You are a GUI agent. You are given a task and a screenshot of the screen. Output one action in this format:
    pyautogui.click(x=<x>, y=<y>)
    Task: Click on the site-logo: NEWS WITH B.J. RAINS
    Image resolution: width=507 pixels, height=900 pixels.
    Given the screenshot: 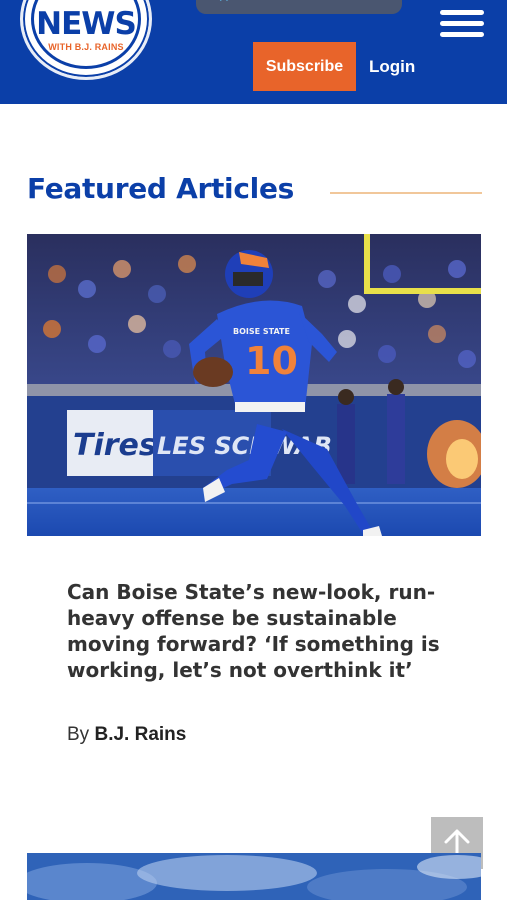 What is the action you would take?
    pyautogui.click(x=86, y=40)
    